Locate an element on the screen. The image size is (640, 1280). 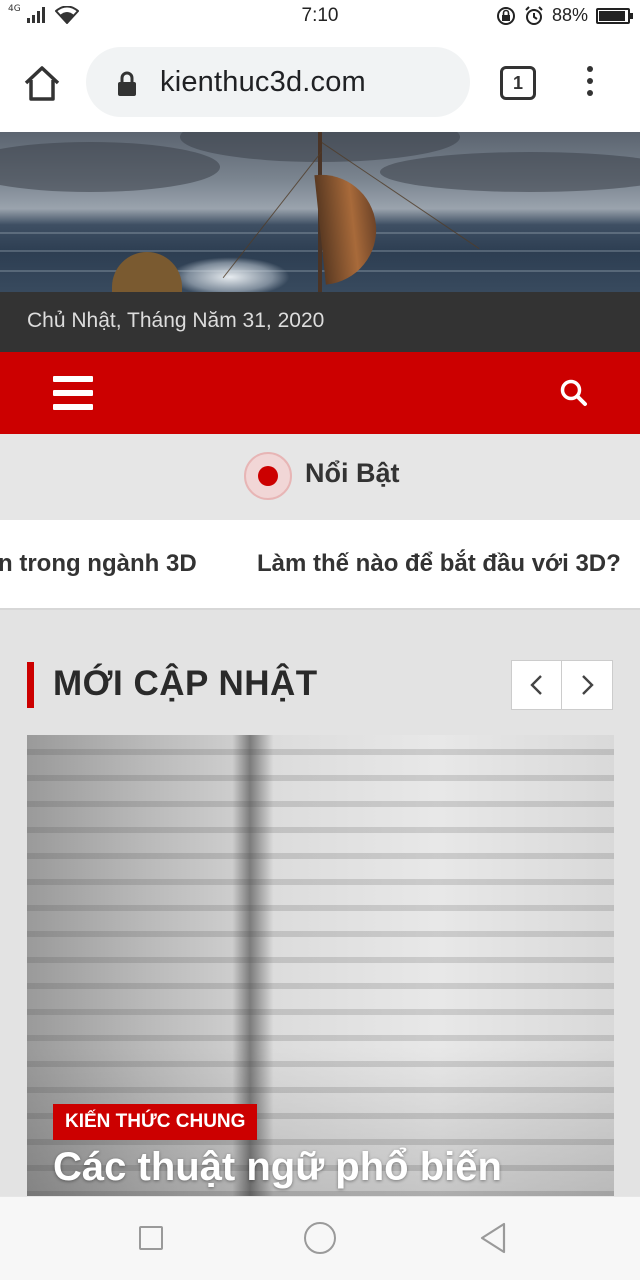
search-button is located at coordinates (574, 393).